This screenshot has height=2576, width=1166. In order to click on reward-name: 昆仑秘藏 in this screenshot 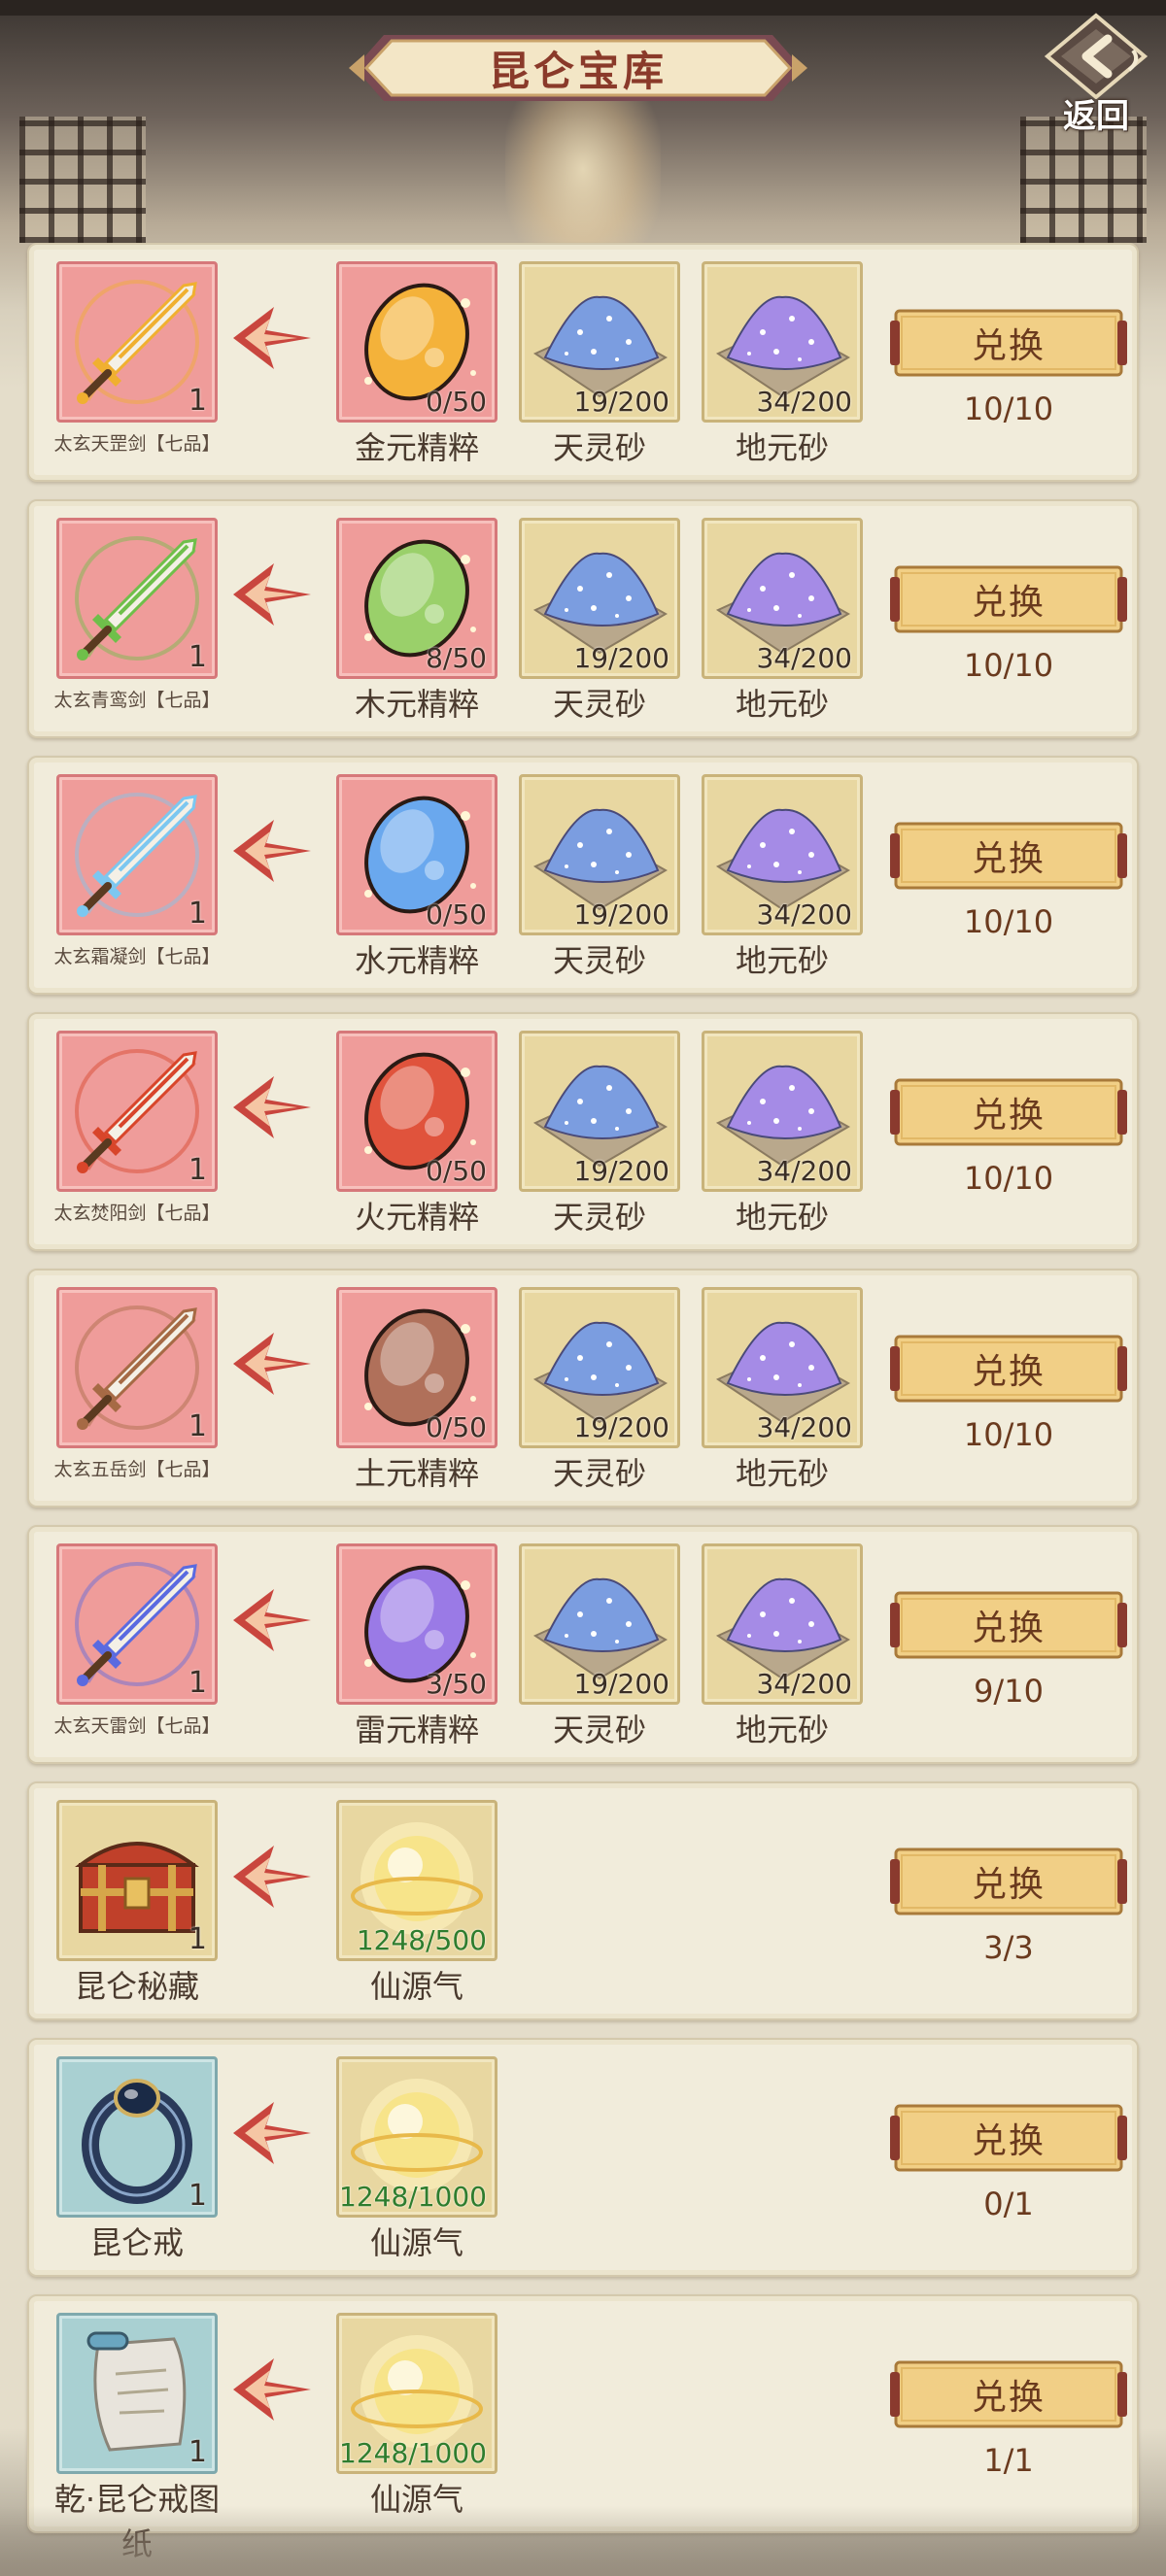, I will do `click(136, 1986)`.